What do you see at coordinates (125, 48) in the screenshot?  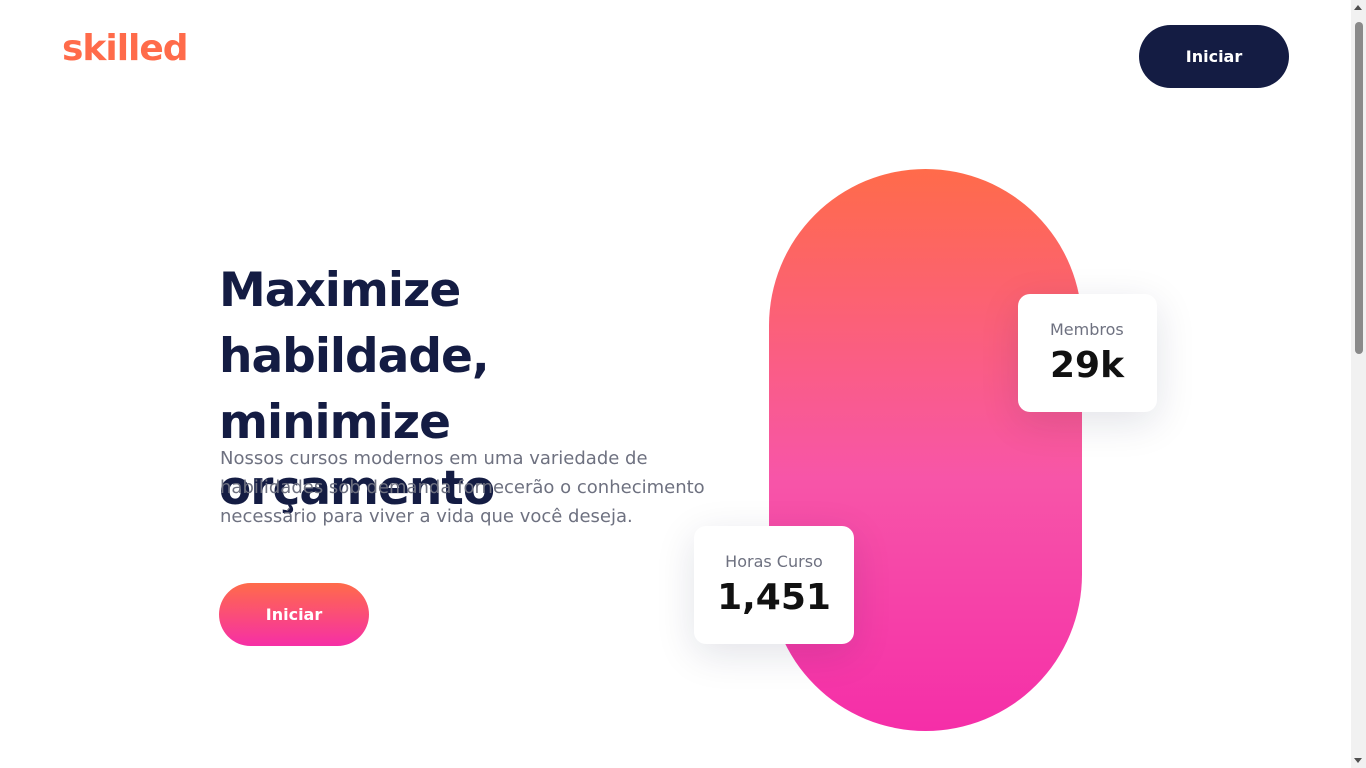 I see `logo: skilled` at bounding box center [125, 48].